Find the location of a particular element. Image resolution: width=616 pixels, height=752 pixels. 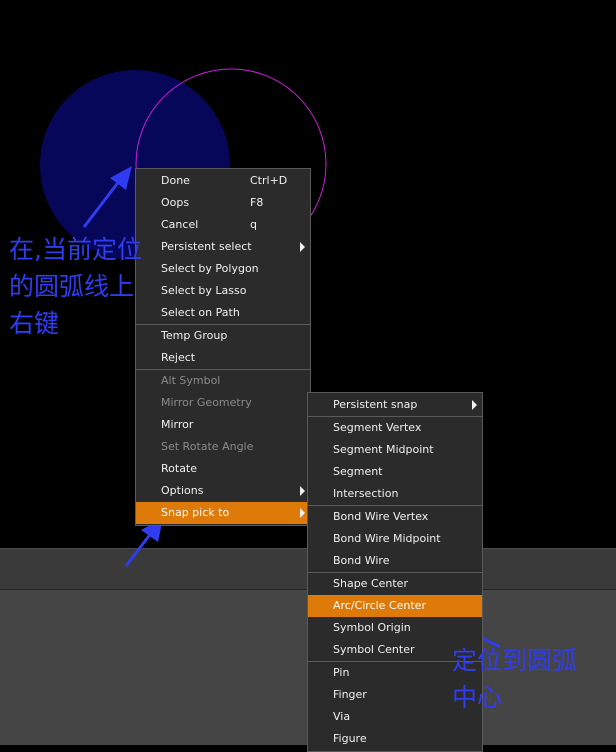

shortcut-label: Ctrl+D is located at coordinates (269, 180).